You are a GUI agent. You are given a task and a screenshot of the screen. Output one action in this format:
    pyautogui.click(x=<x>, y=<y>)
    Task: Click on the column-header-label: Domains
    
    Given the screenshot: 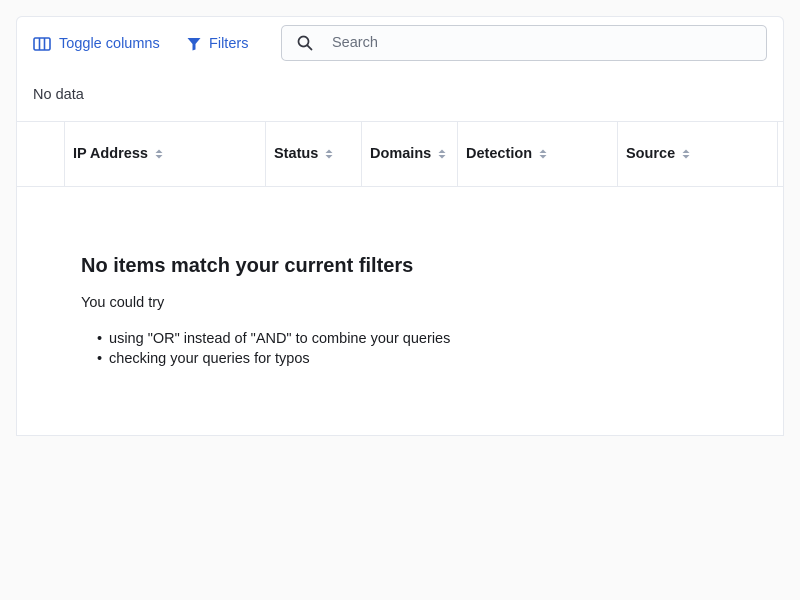 What is the action you would take?
    pyautogui.click(x=401, y=154)
    